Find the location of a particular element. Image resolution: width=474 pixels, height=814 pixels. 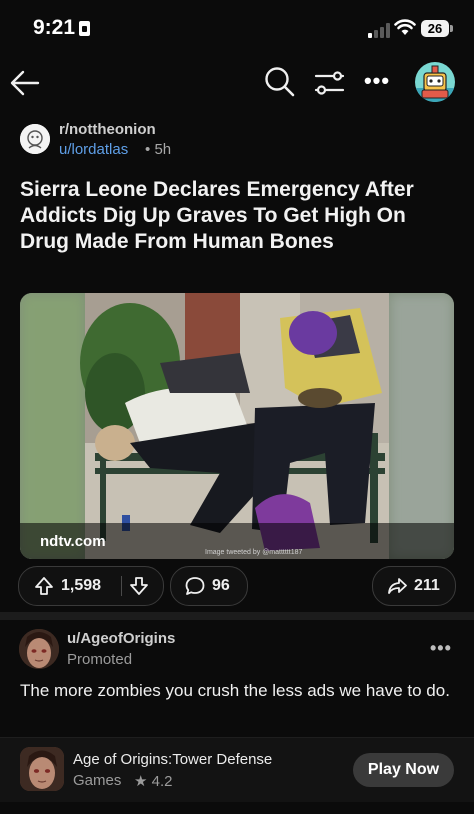

vote-pill: 1,598 is located at coordinates (91, 586).